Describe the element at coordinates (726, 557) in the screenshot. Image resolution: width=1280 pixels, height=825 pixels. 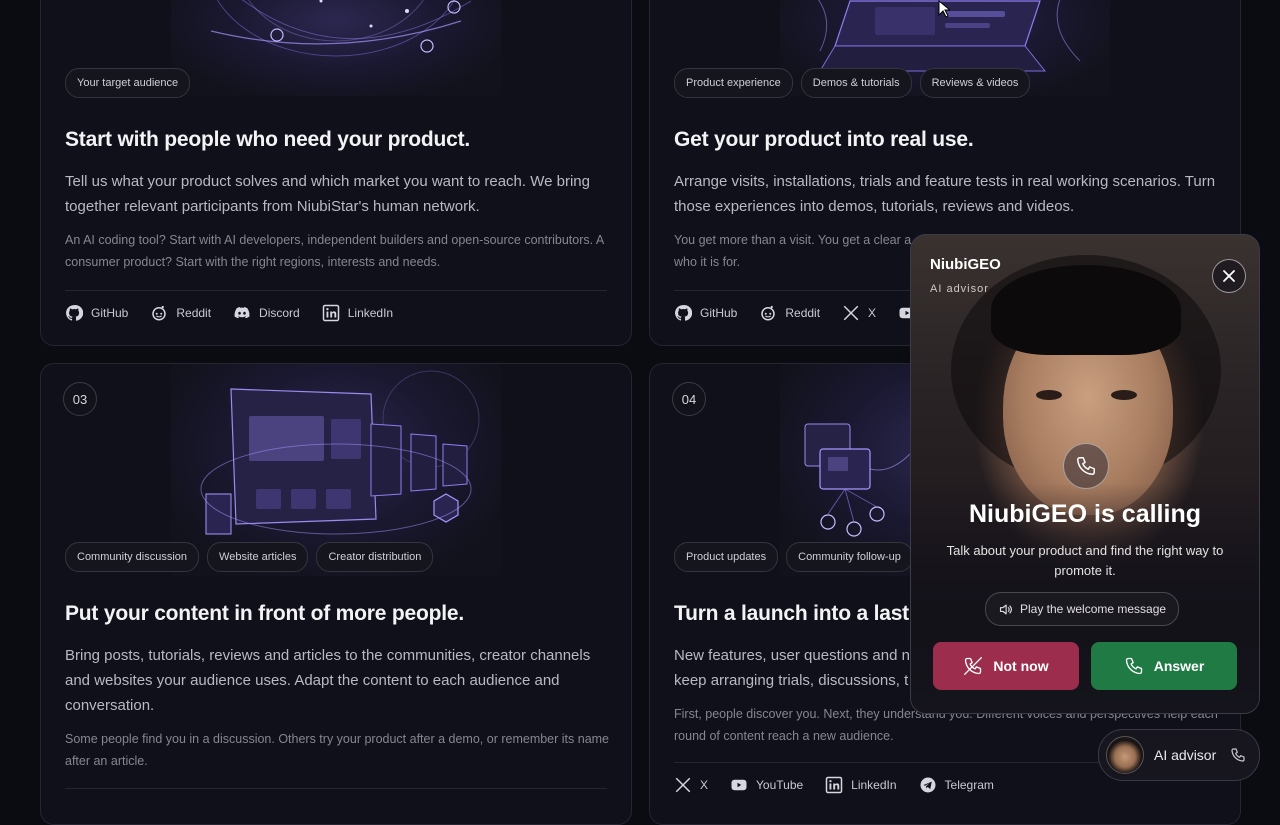
I see `chip: Product updates` at that location.